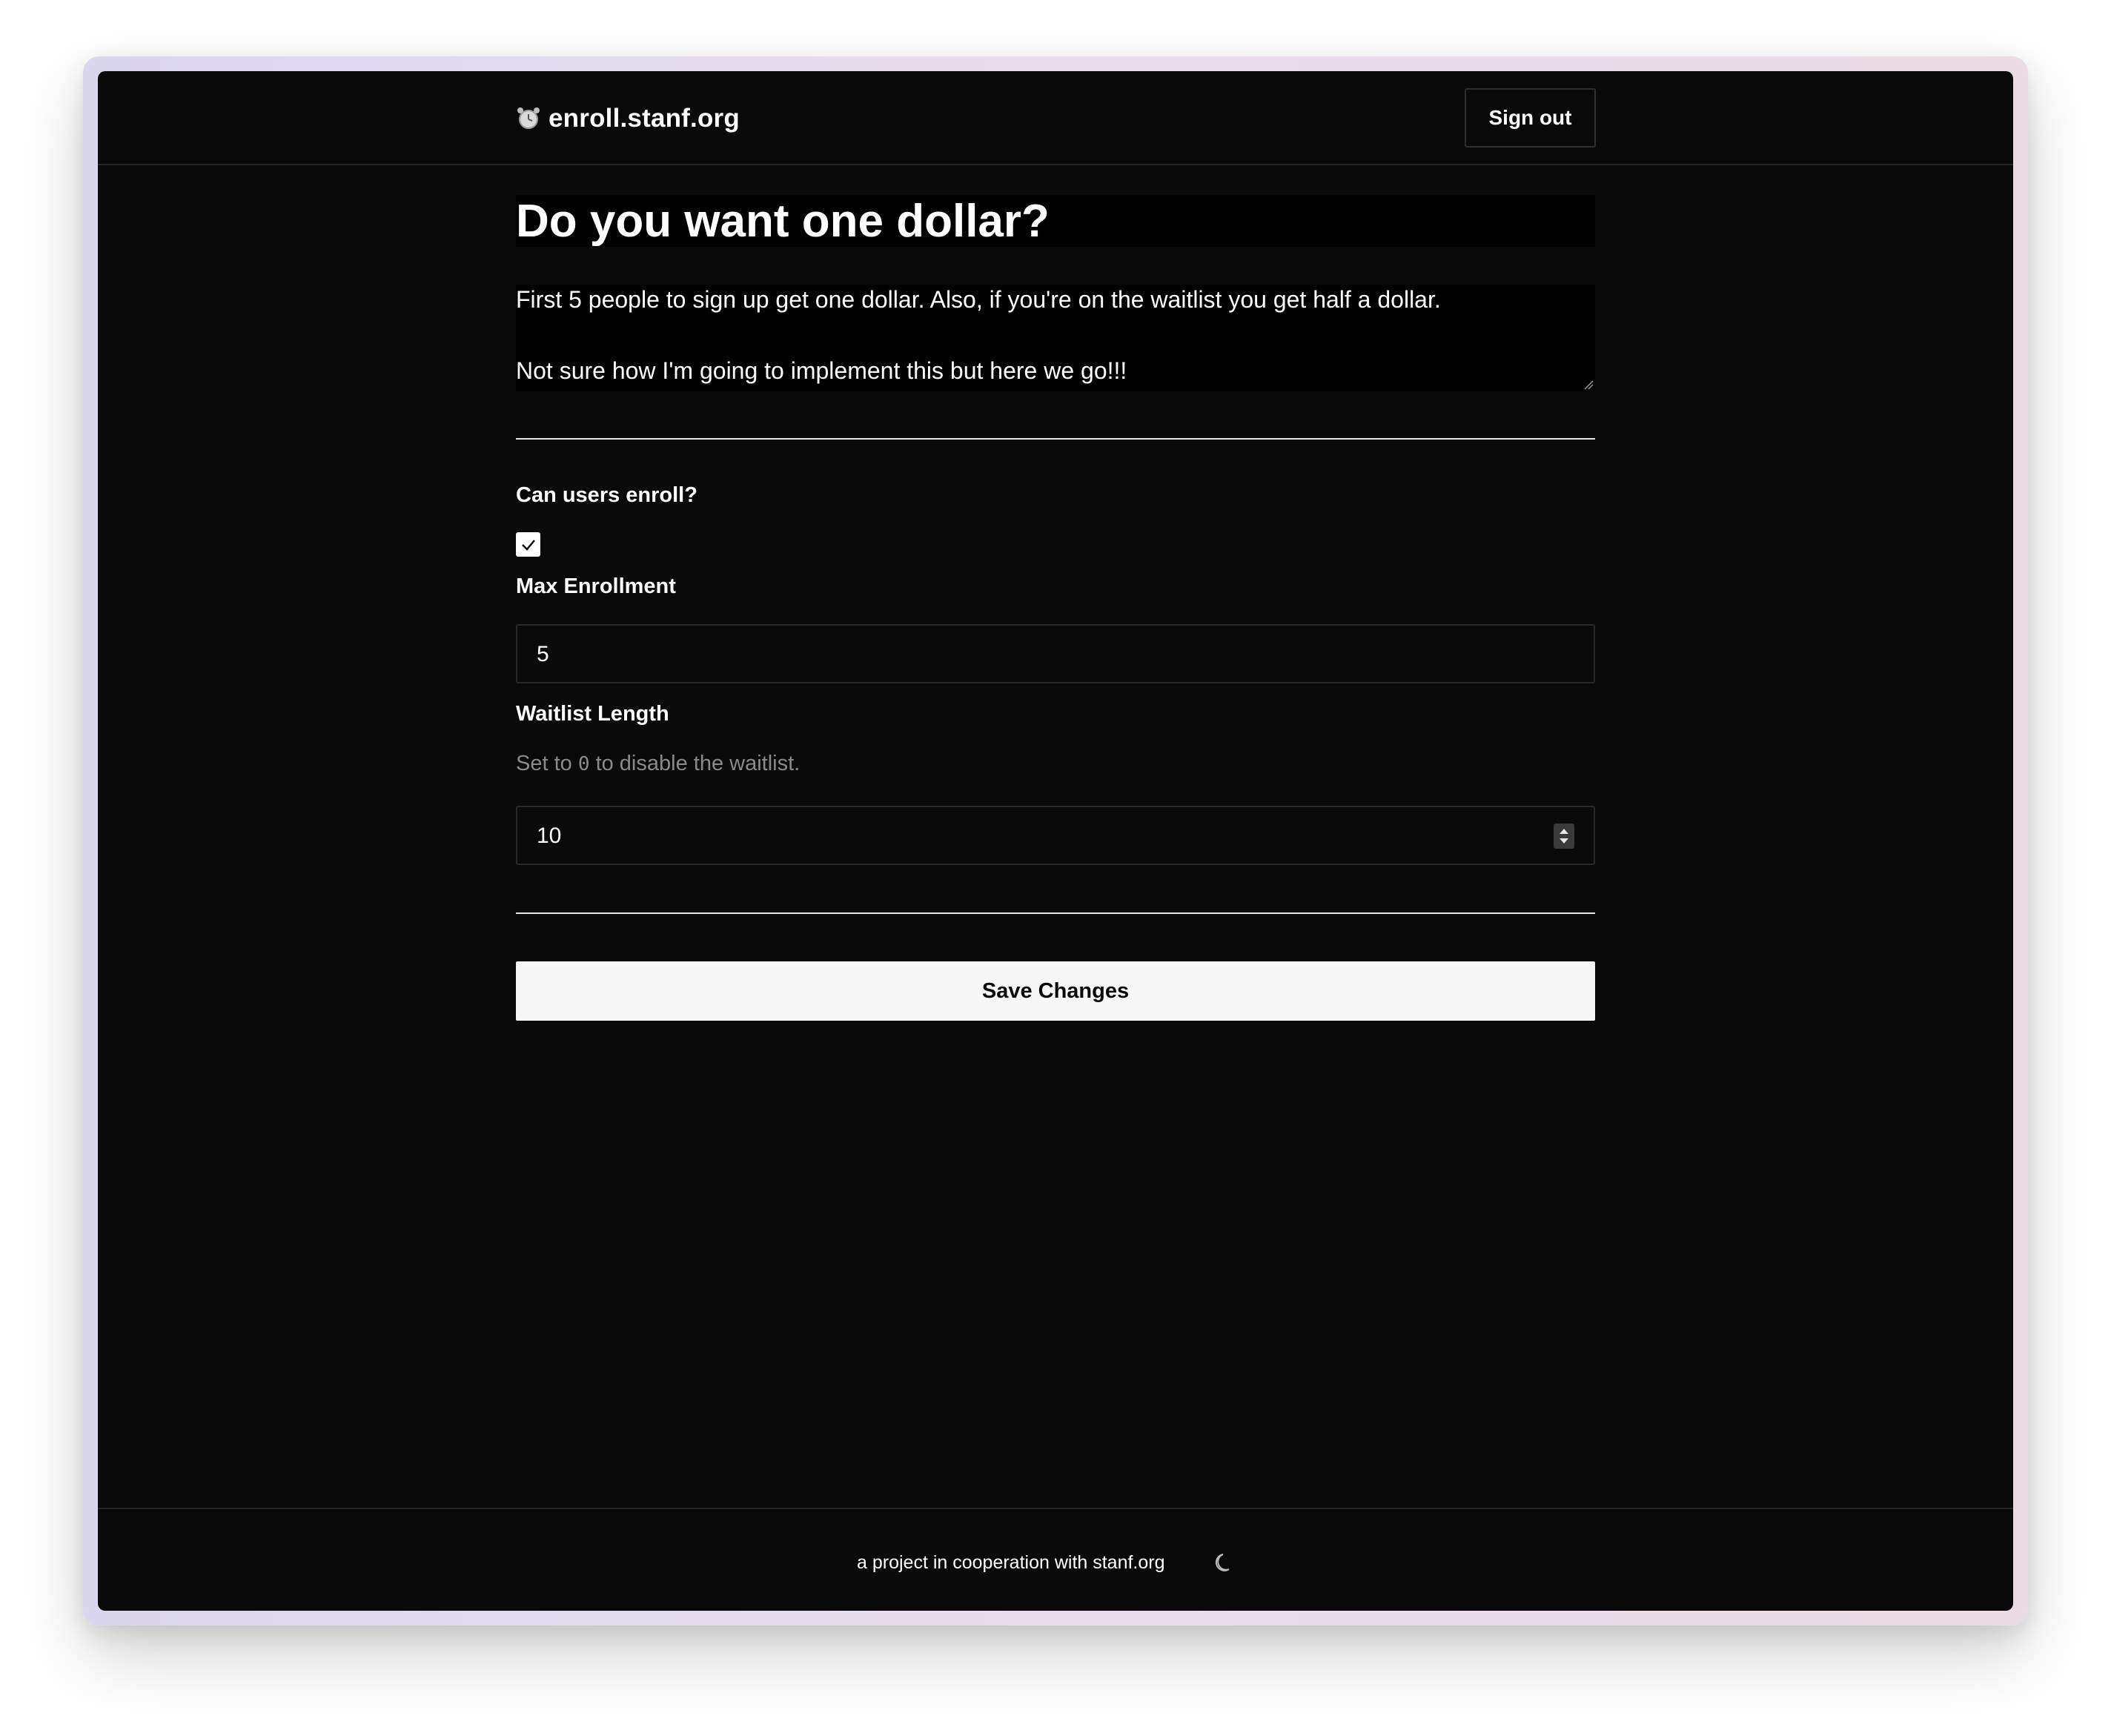 Image resolution: width=2111 pixels, height=1736 pixels. I want to click on waitlist-hint-prefix: Set to, so click(544, 764).